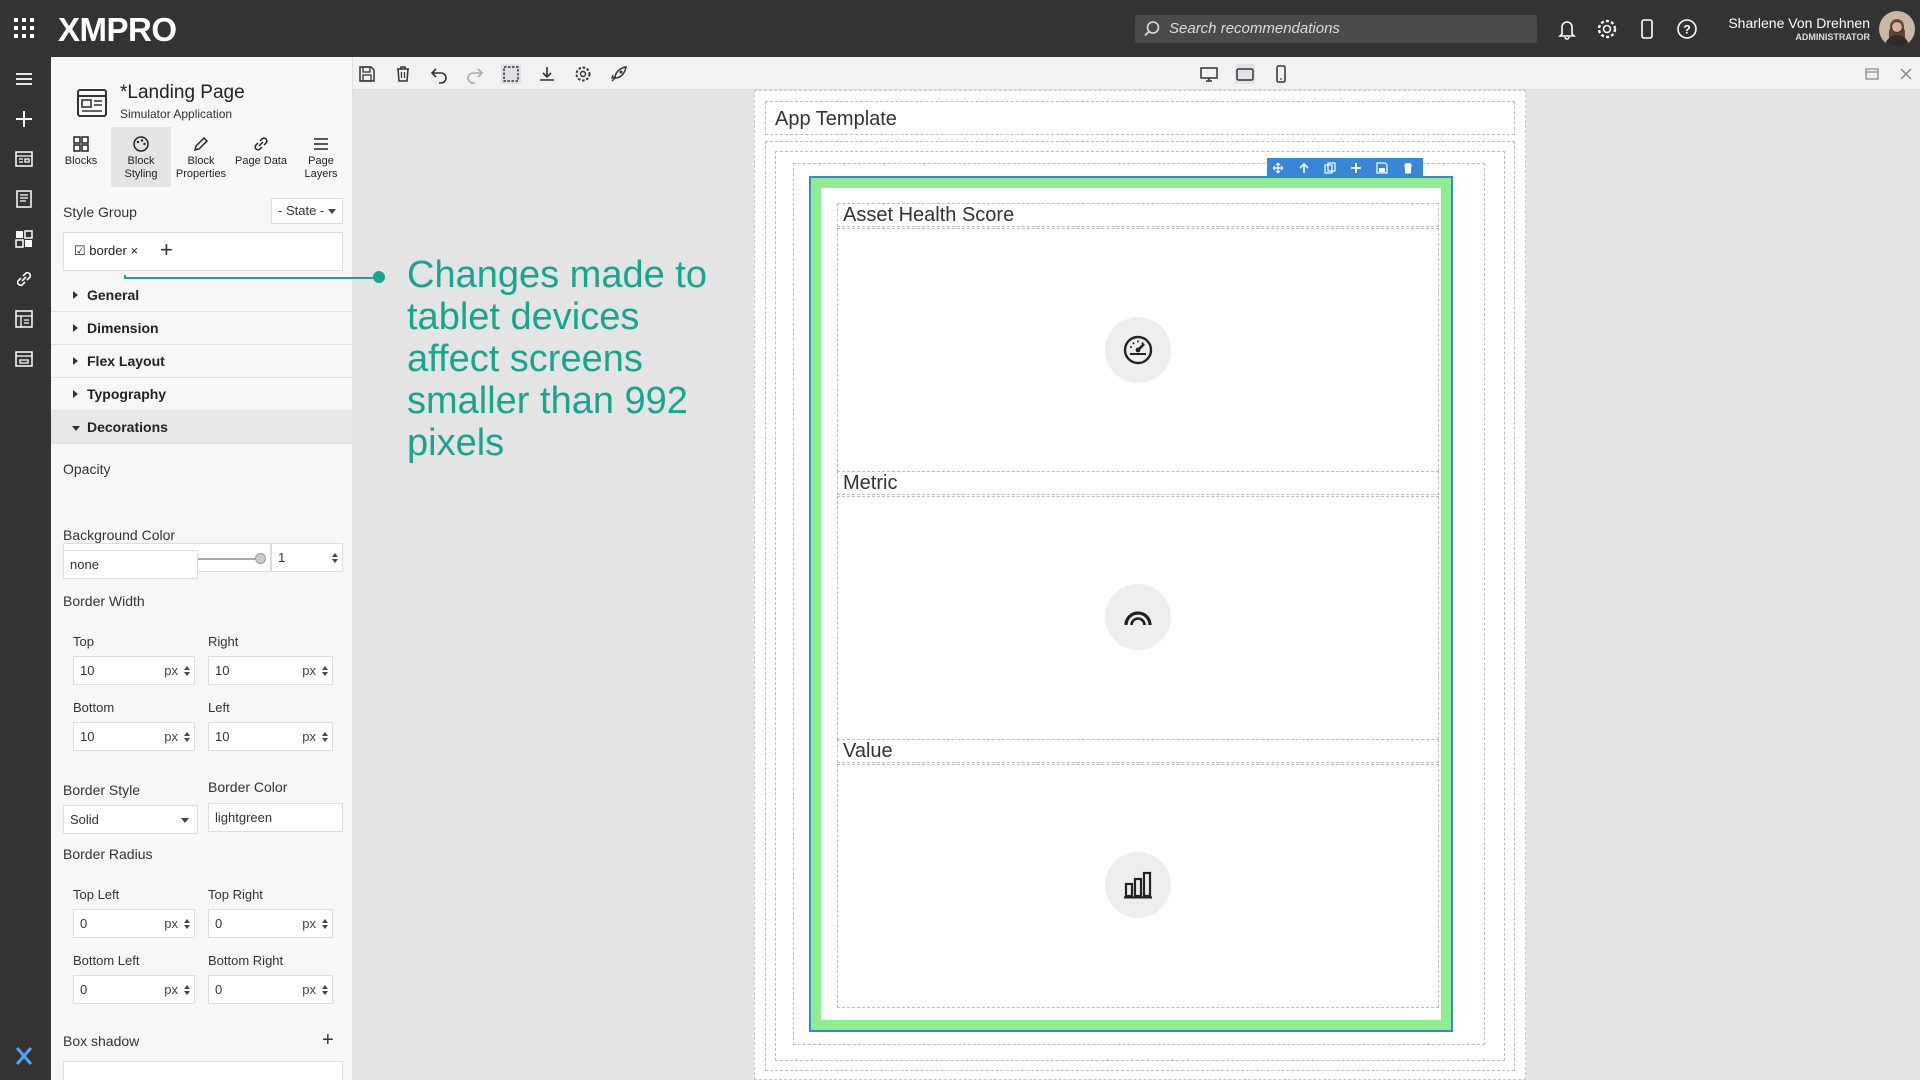 This screenshot has height=1080, width=1920. Describe the element at coordinates (101, 1041) in the screenshot. I see `box-shadow-label: Box shadow` at that location.